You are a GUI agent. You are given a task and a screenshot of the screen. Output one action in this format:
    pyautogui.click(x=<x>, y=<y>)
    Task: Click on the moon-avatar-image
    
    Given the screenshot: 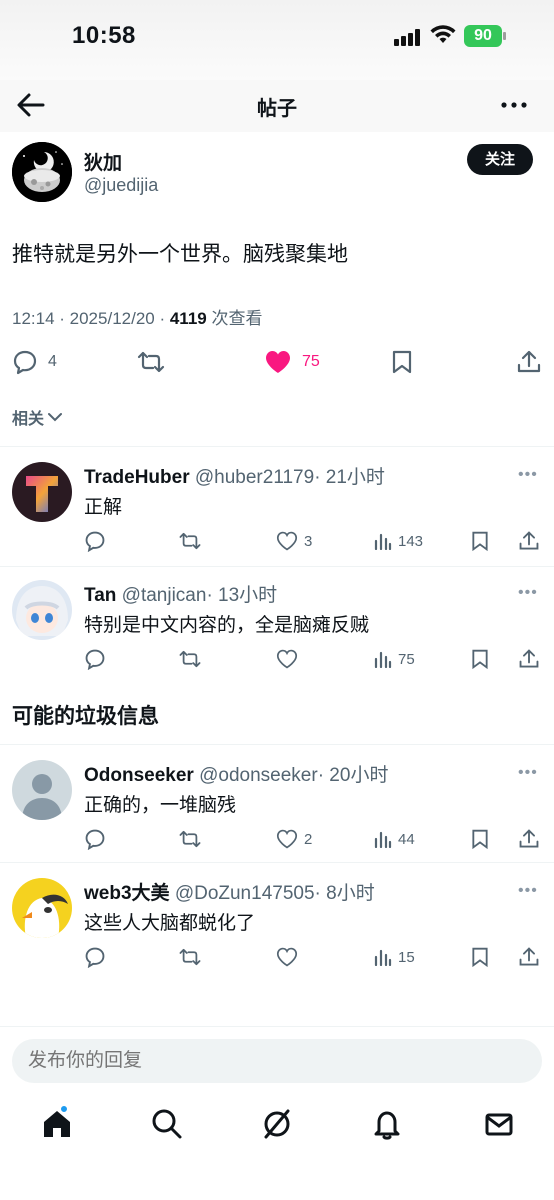 What is the action you would take?
    pyautogui.click(x=42, y=172)
    